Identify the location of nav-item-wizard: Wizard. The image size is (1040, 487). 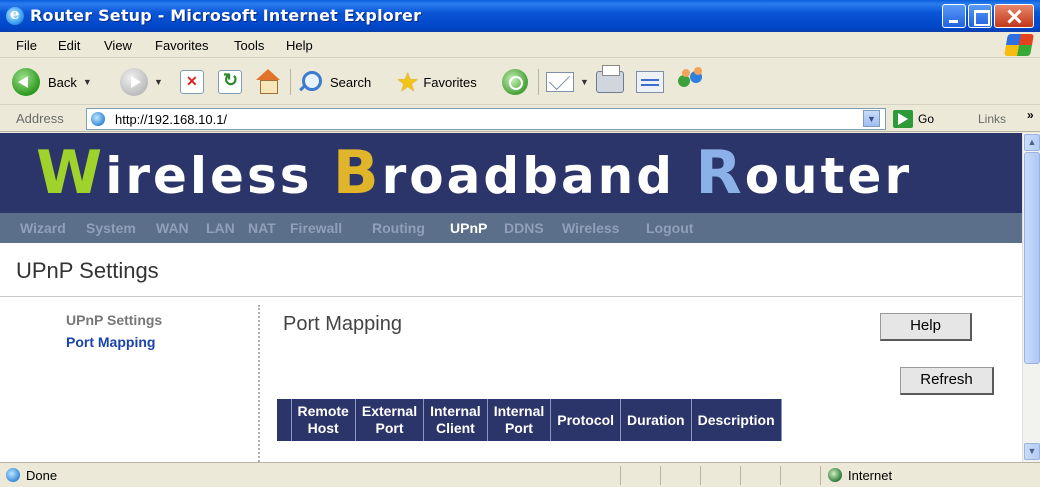
(43, 228).